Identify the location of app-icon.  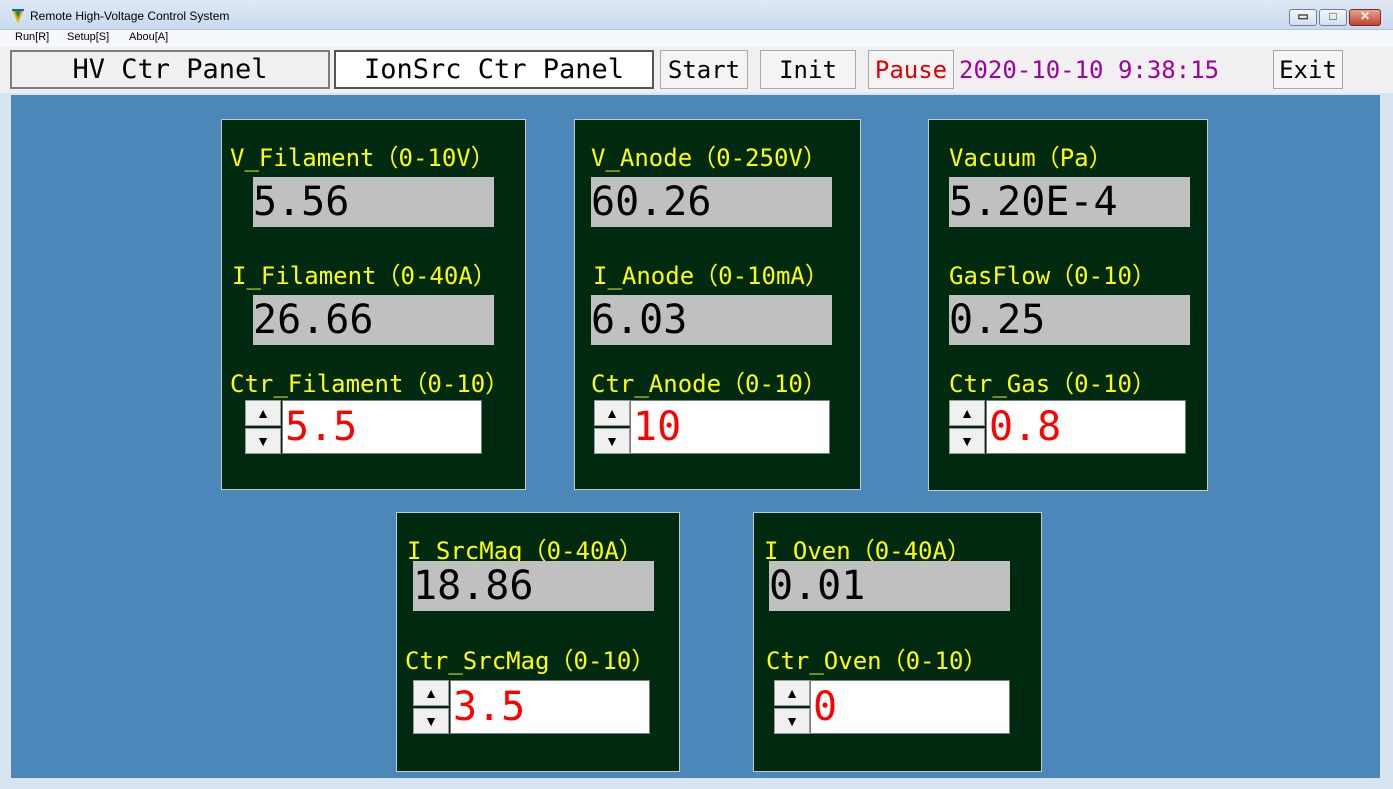
(18, 16).